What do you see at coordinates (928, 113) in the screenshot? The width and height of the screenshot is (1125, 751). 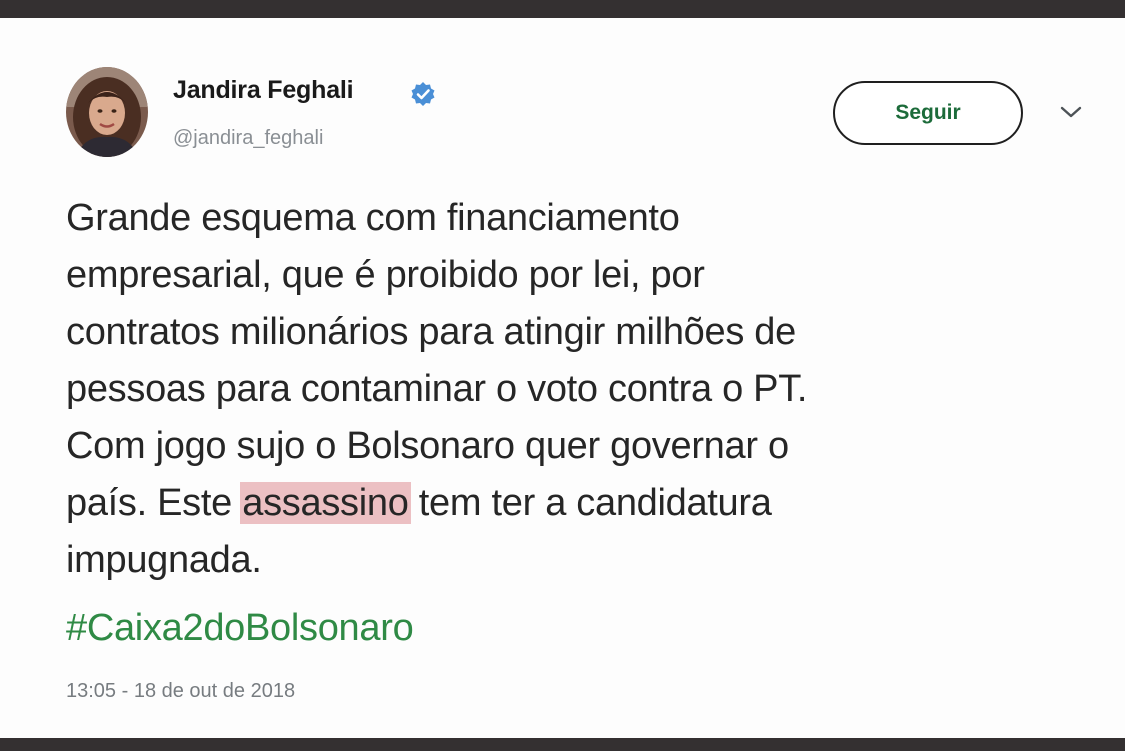 I see `follow-button: Seguir` at bounding box center [928, 113].